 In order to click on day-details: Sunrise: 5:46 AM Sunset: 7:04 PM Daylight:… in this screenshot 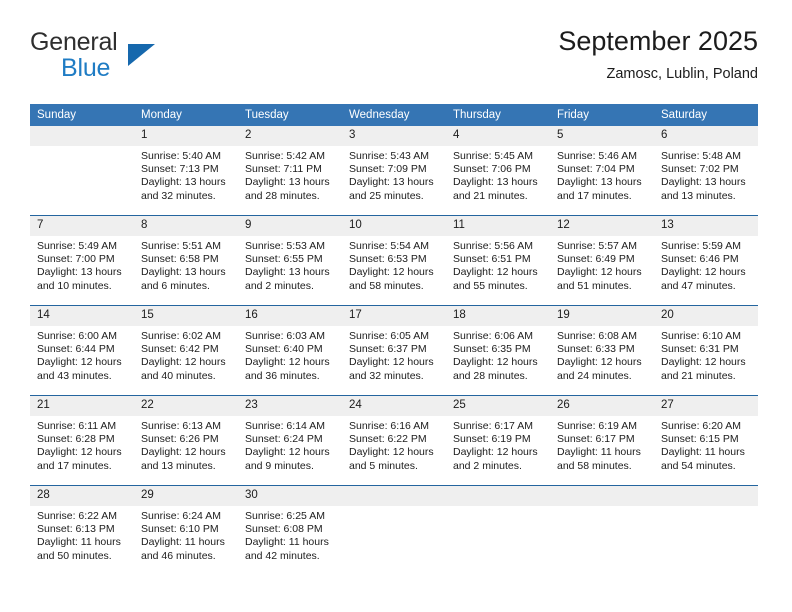, I will do `click(602, 174)`.